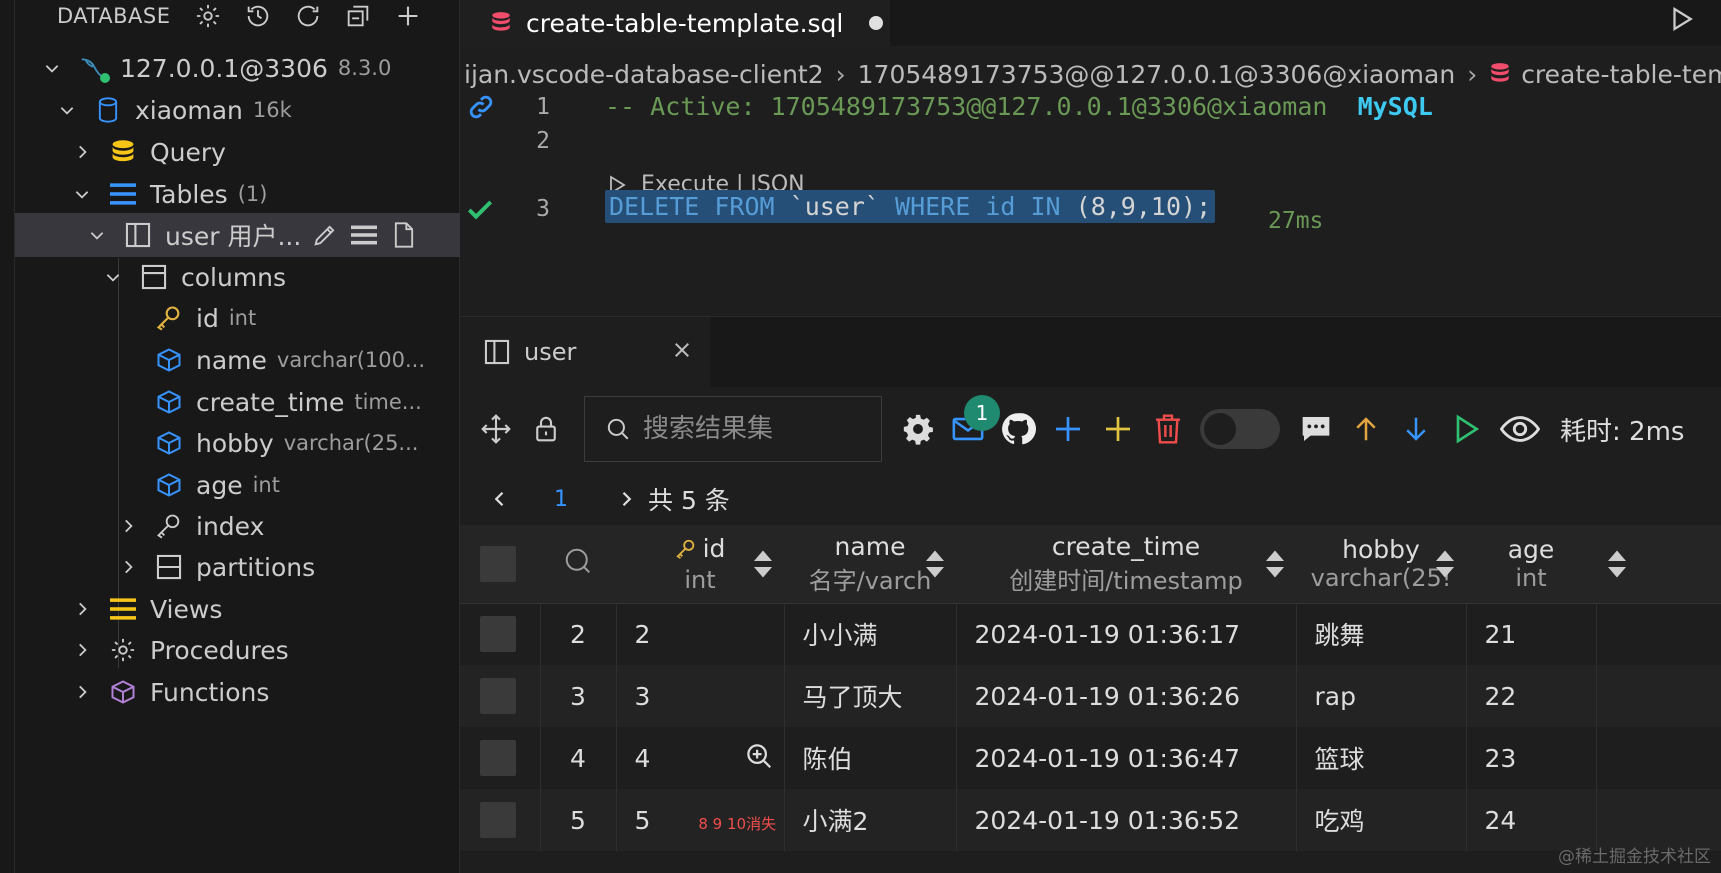 This screenshot has height=873, width=1721. I want to click on arrow-down-icon, so click(1416, 429).